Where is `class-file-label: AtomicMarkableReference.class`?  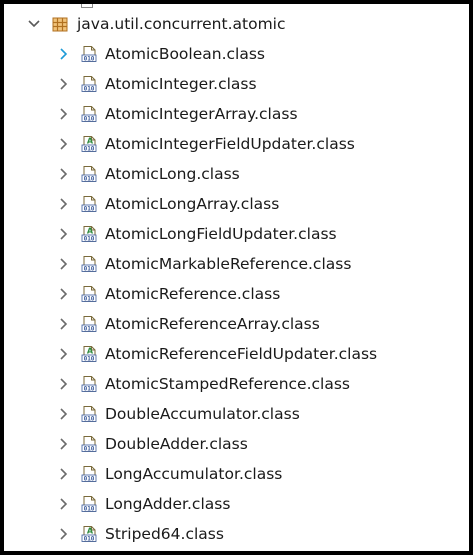
class-file-label: AtomicMarkableReference.class is located at coordinates (228, 264).